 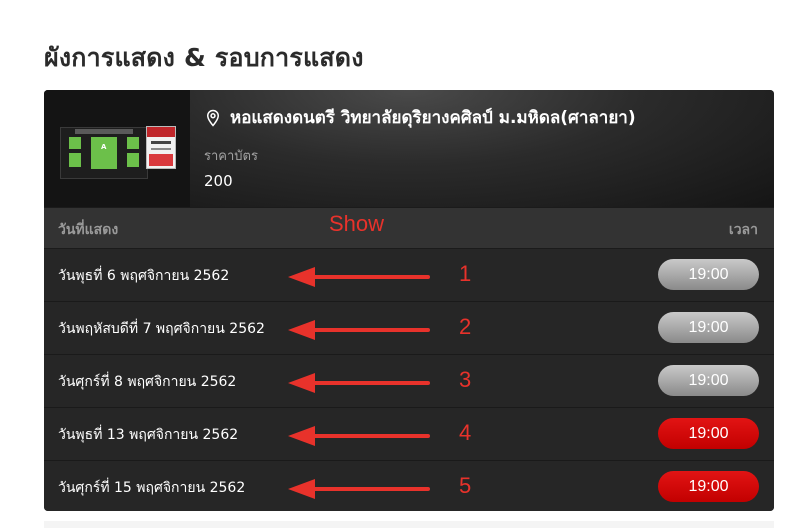 I want to click on showtime-row: วันศุกร์ที่ 15 พฤศจิกายน 2562 5 19:00, so click(x=409, y=486).